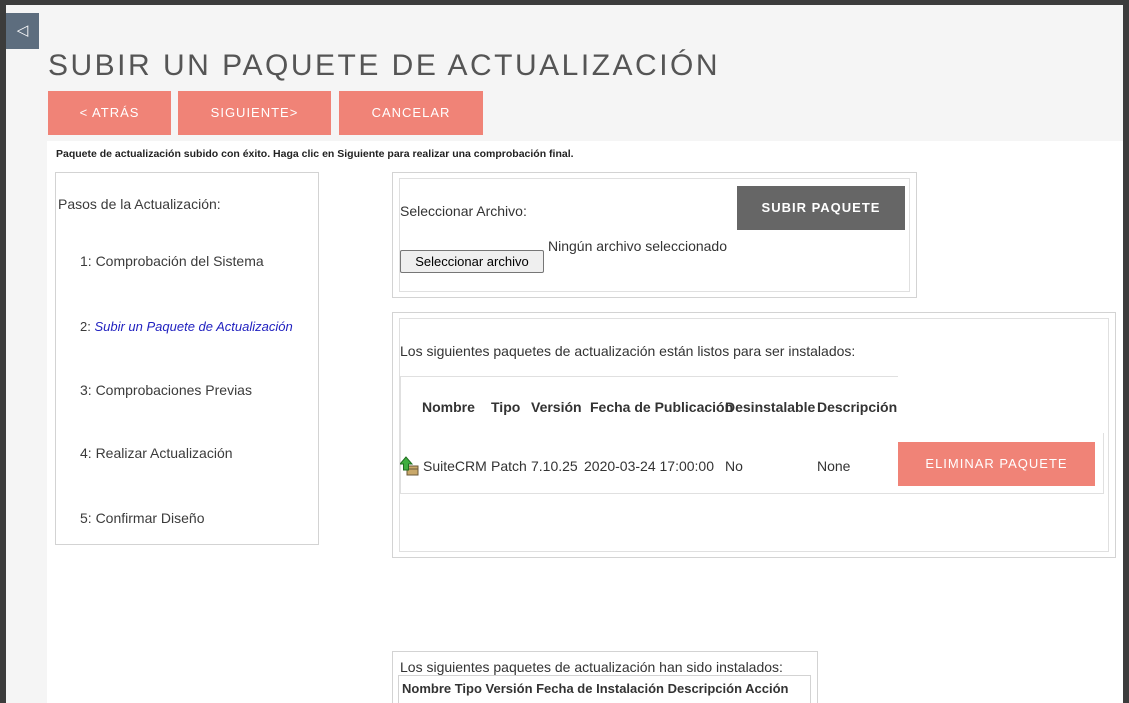 This screenshot has width=1129, height=703. Describe the element at coordinates (649, 466) in the screenshot. I see `row-fecha: 2020-03-24 17:00:00` at that location.